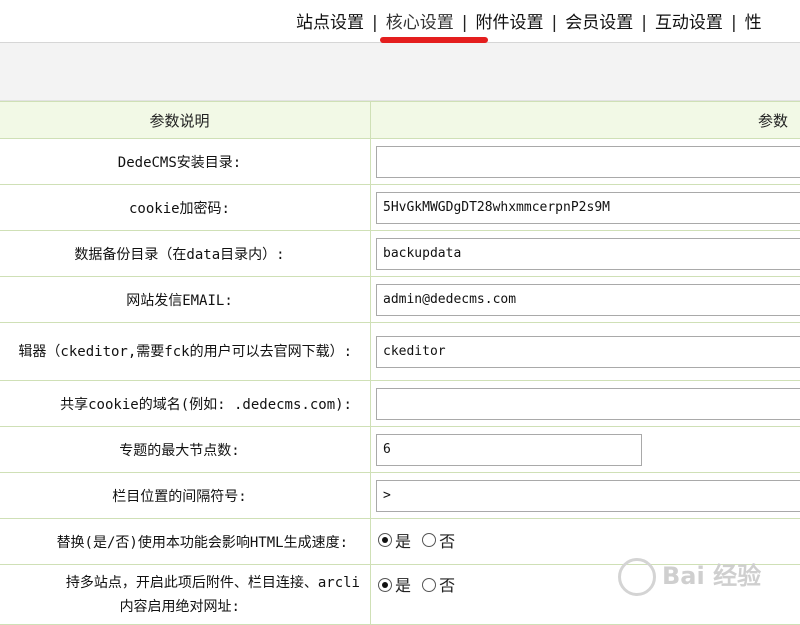  I want to click on table-row: 网站发信EMAIL: admin@dedecms.com, so click(400, 300).